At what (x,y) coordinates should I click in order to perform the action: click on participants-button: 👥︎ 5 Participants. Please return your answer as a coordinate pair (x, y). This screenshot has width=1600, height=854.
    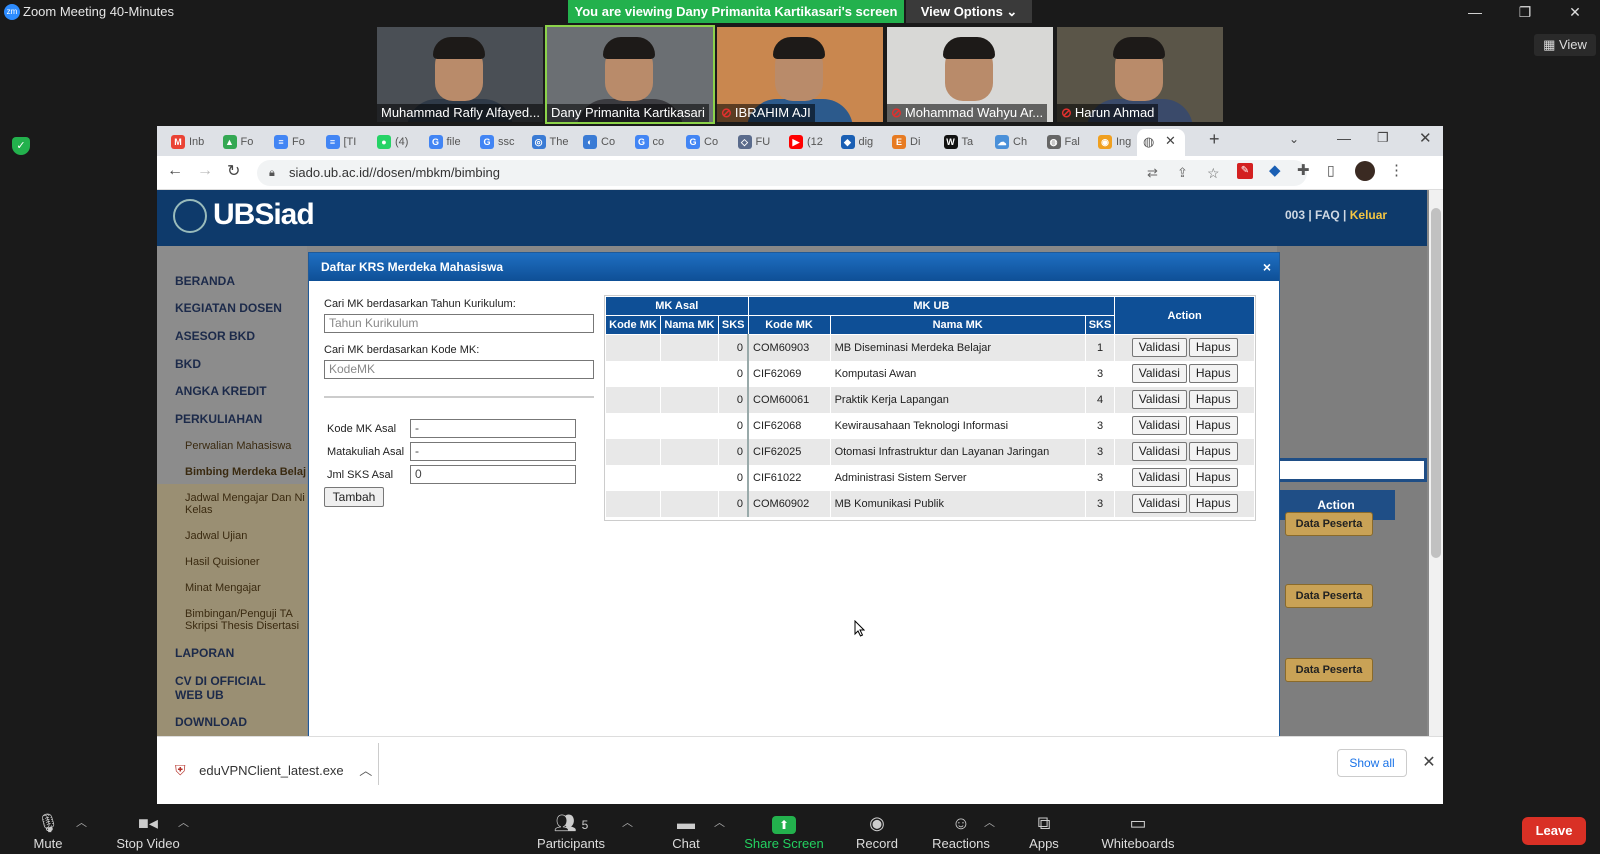
    Looking at the image, I should click on (571, 831).